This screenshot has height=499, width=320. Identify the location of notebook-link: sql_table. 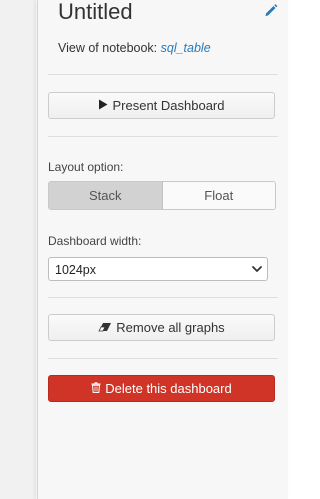
(186, 48).